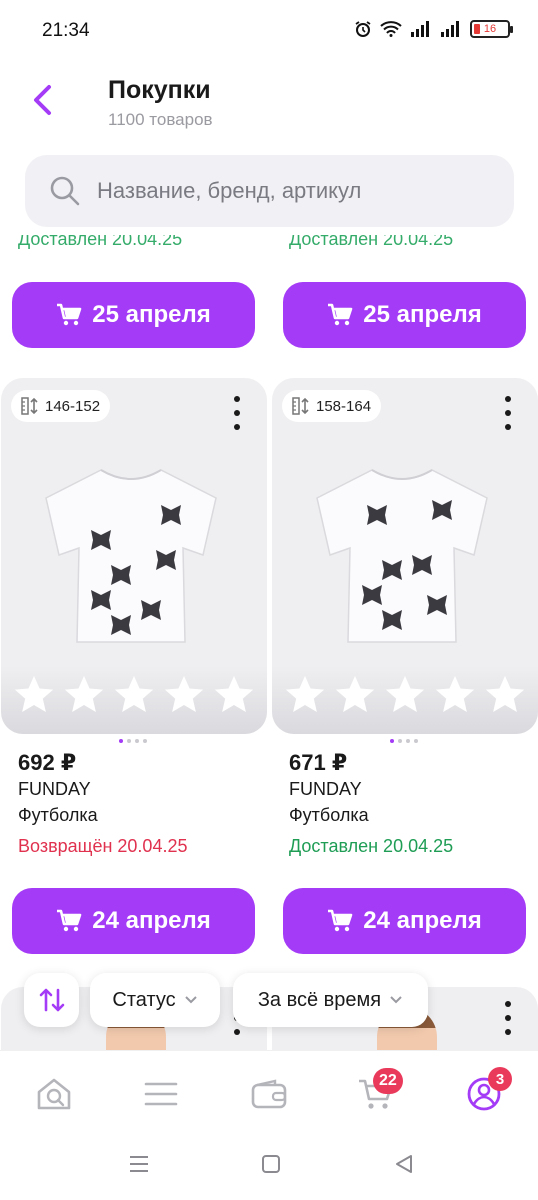 This screenshot has width=538, height=1200. I want to click on alarm-icon, so click(363, 29).